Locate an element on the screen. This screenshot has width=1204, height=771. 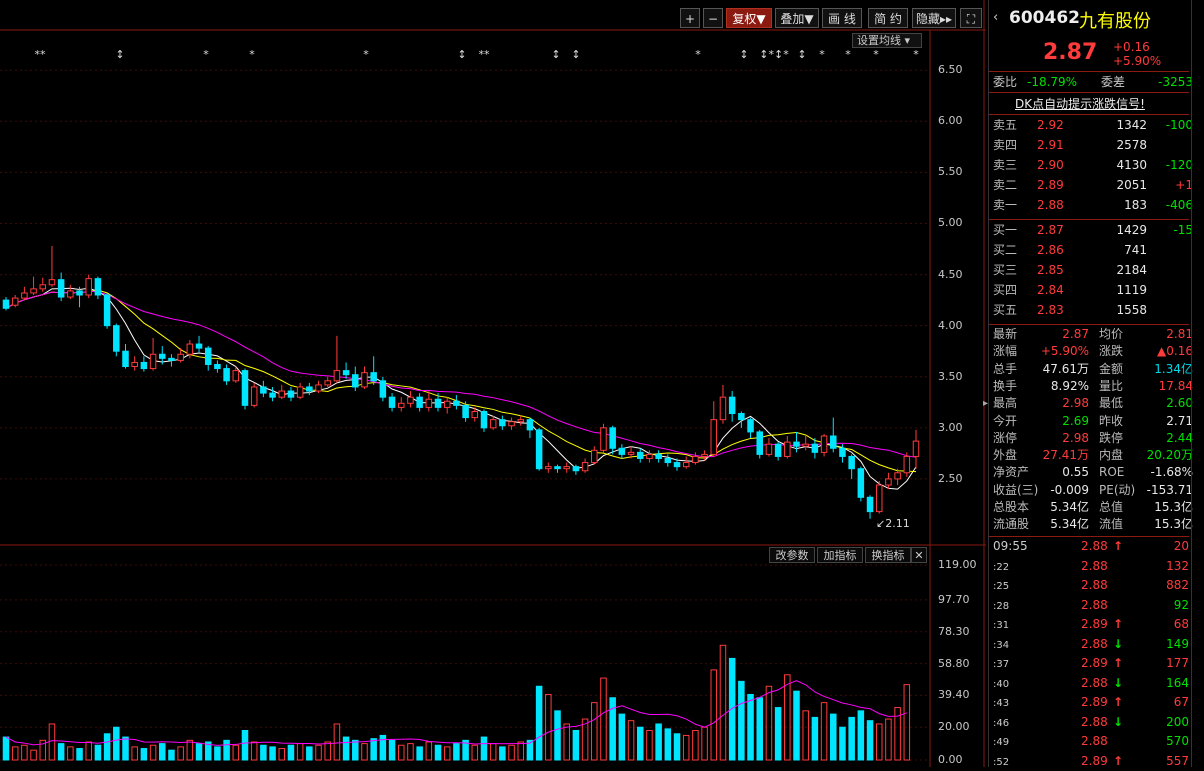
tick-volume: 132 is located at coordinates (1177, 565).